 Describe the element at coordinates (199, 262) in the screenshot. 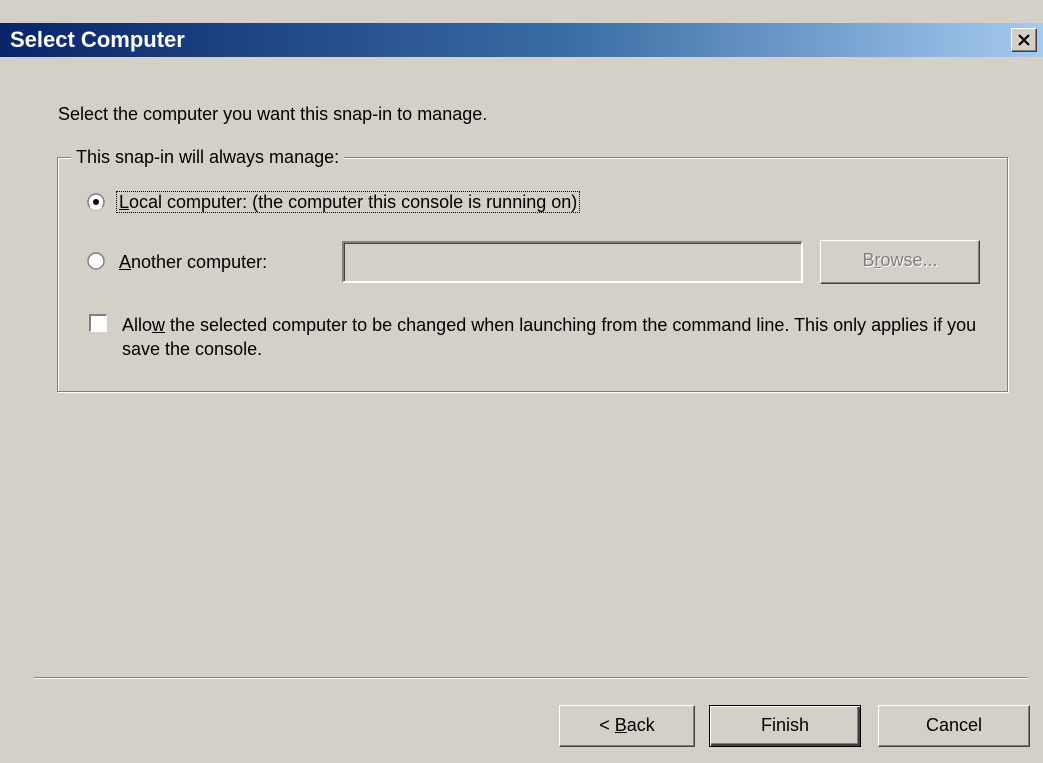

I see `another-label-text: nother computer:` at that location.